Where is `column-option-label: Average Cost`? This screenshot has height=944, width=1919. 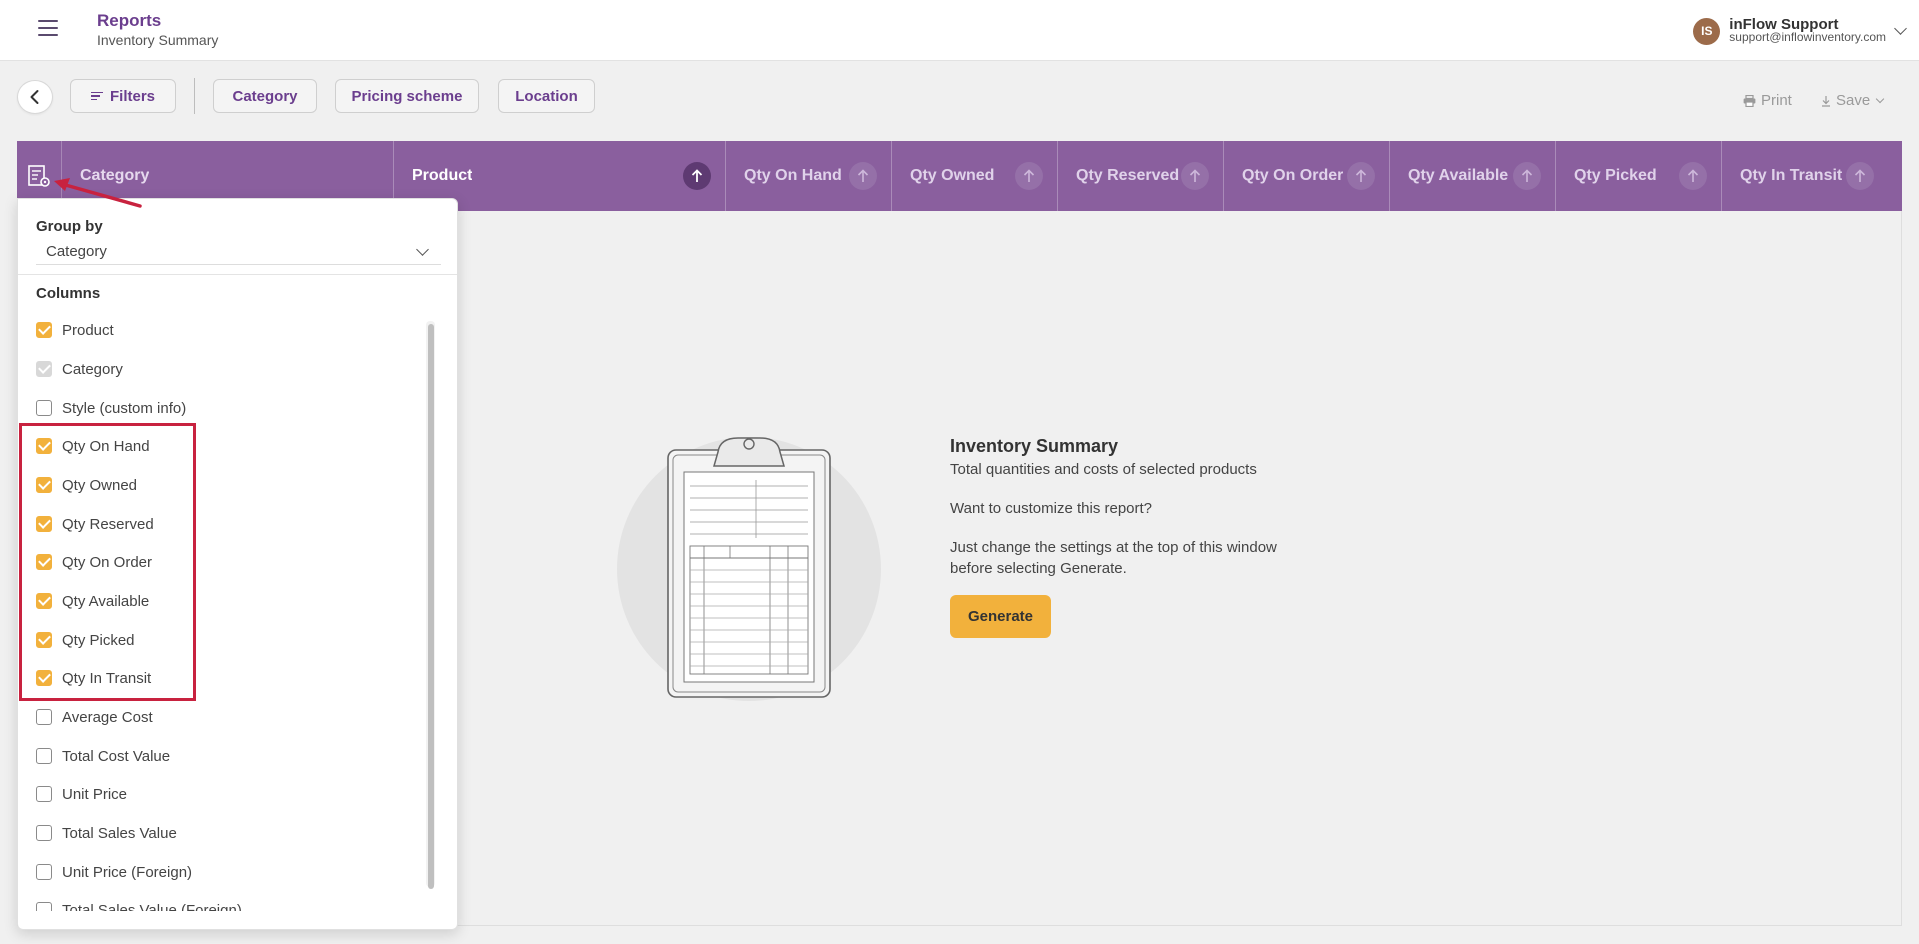 column-option-label: Average Cost is located at coordinates (107, 717).